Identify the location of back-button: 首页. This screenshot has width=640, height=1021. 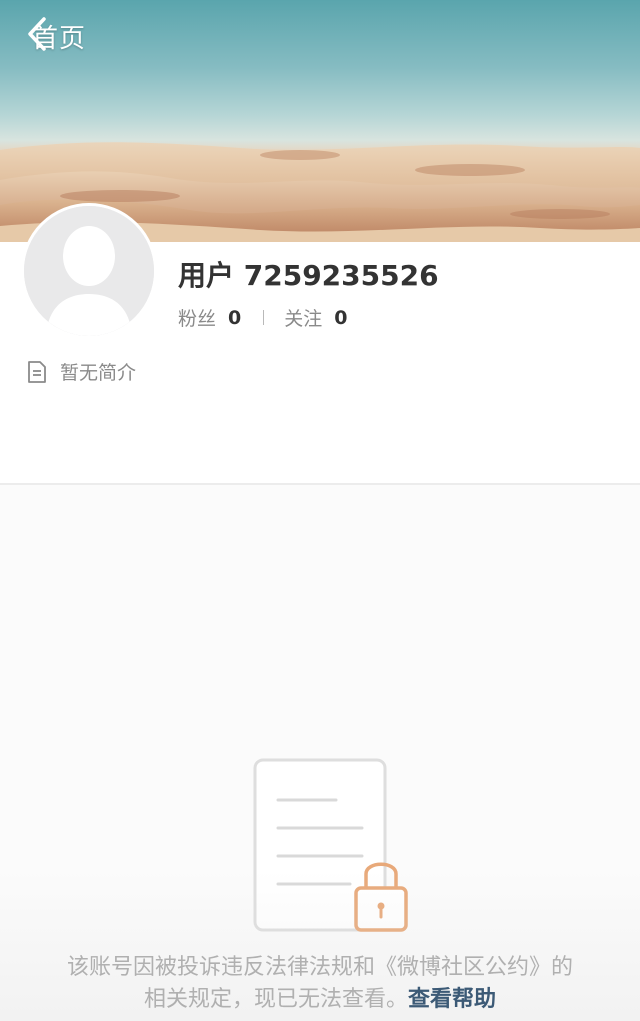
(56, 36).